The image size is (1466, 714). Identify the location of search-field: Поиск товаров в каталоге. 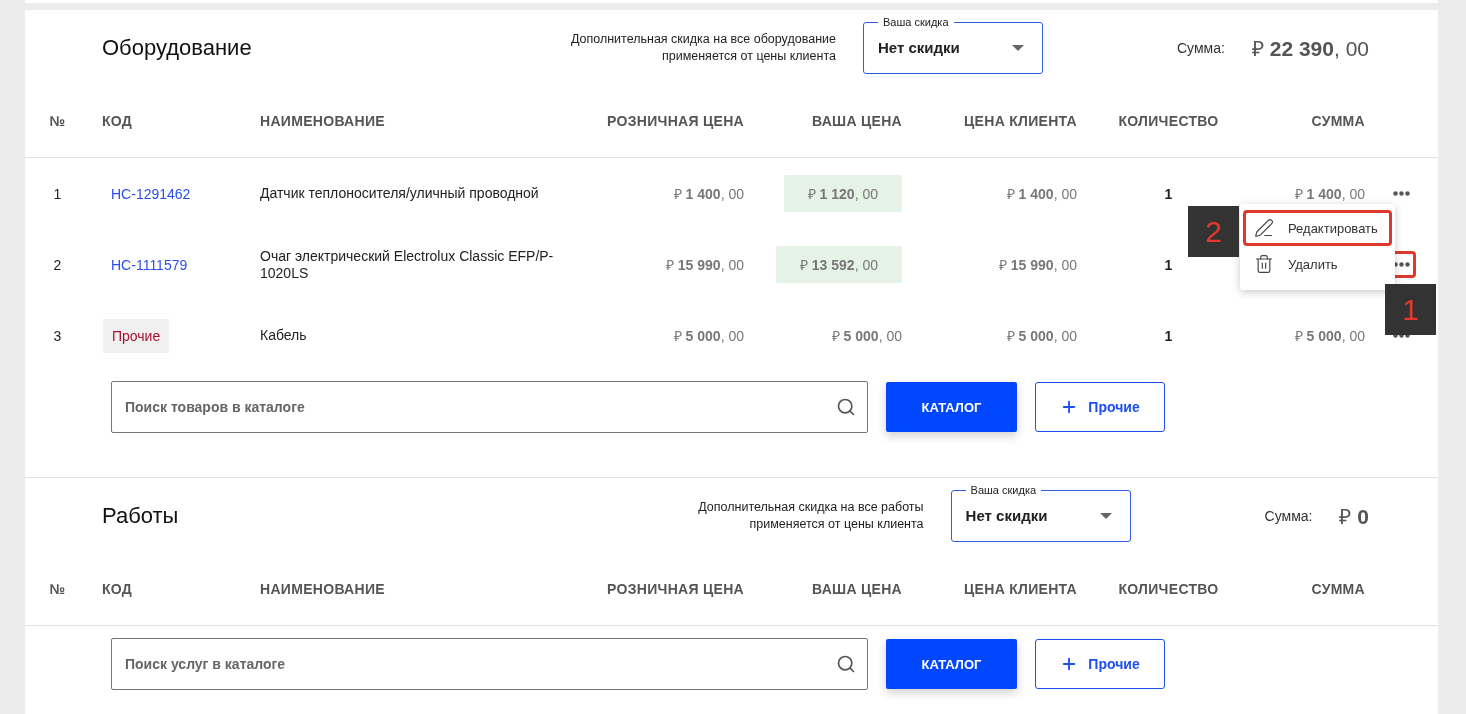
(489, 407).